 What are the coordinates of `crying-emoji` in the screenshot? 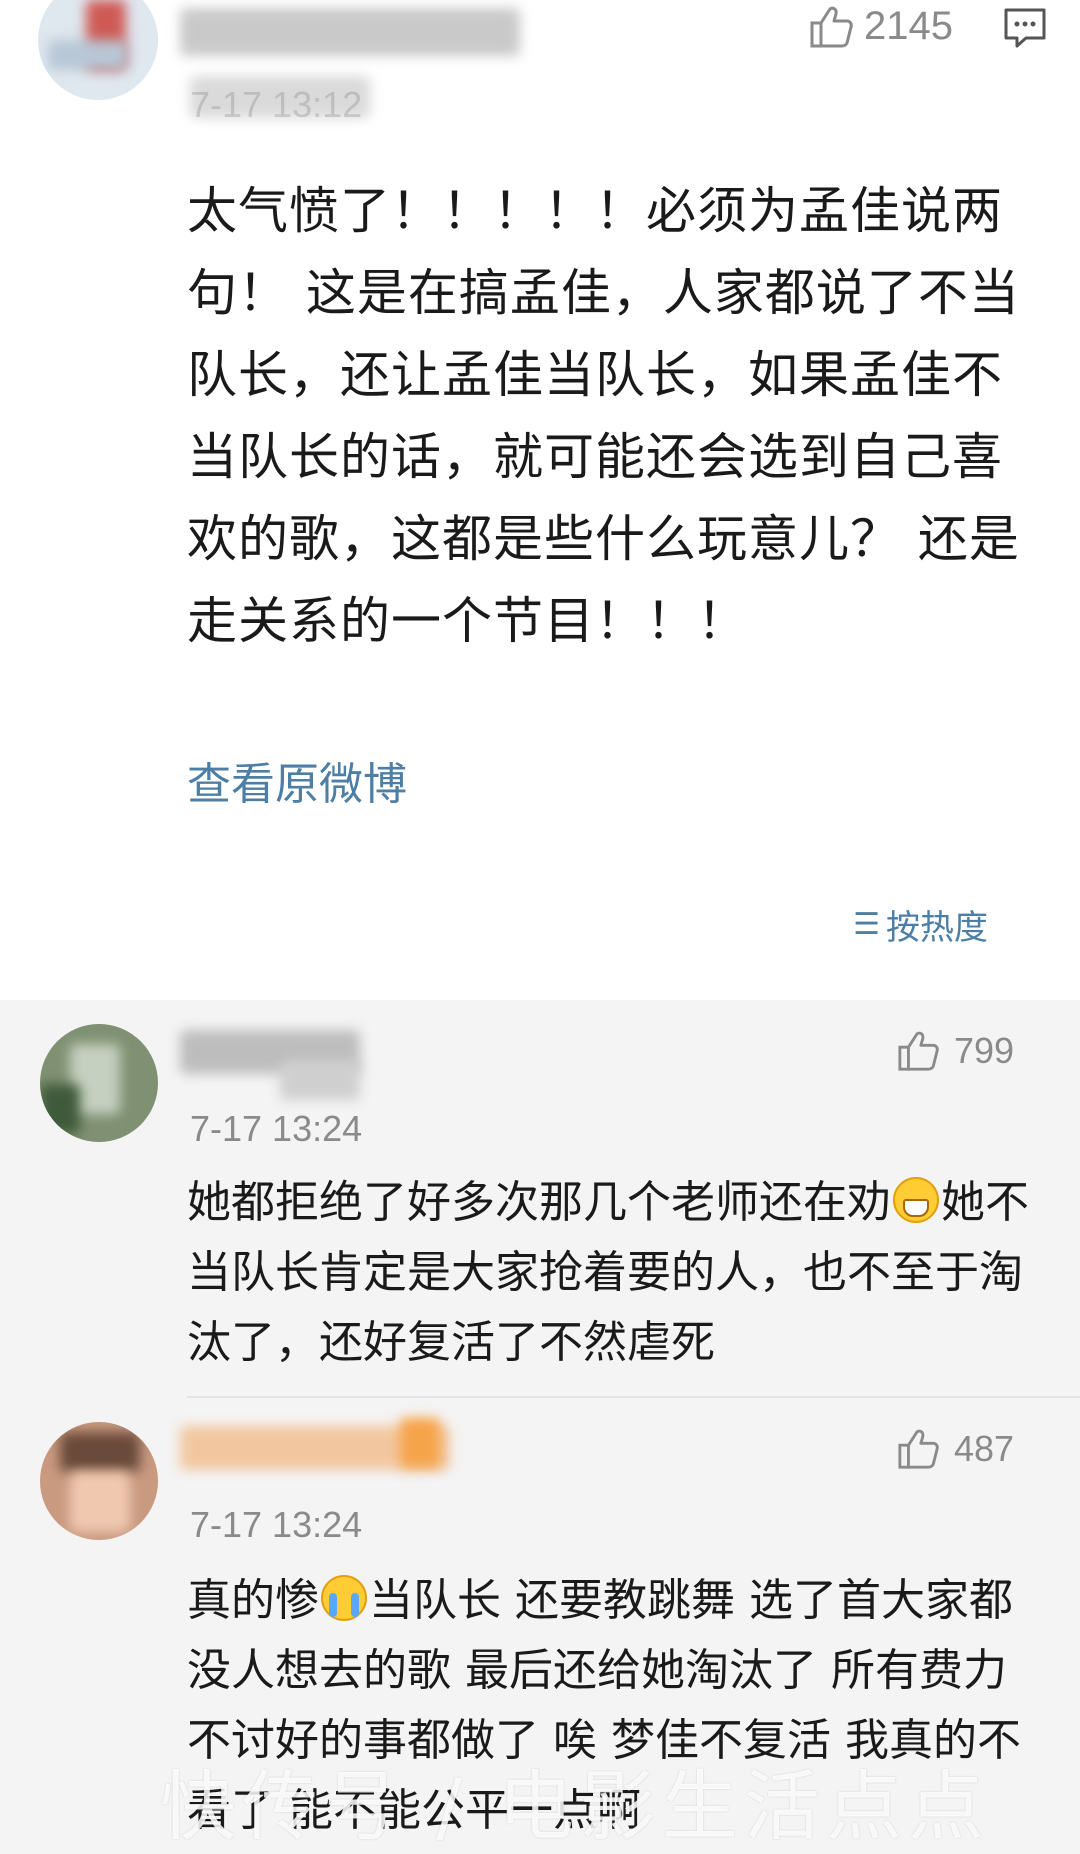 It's located at (344, 1598).